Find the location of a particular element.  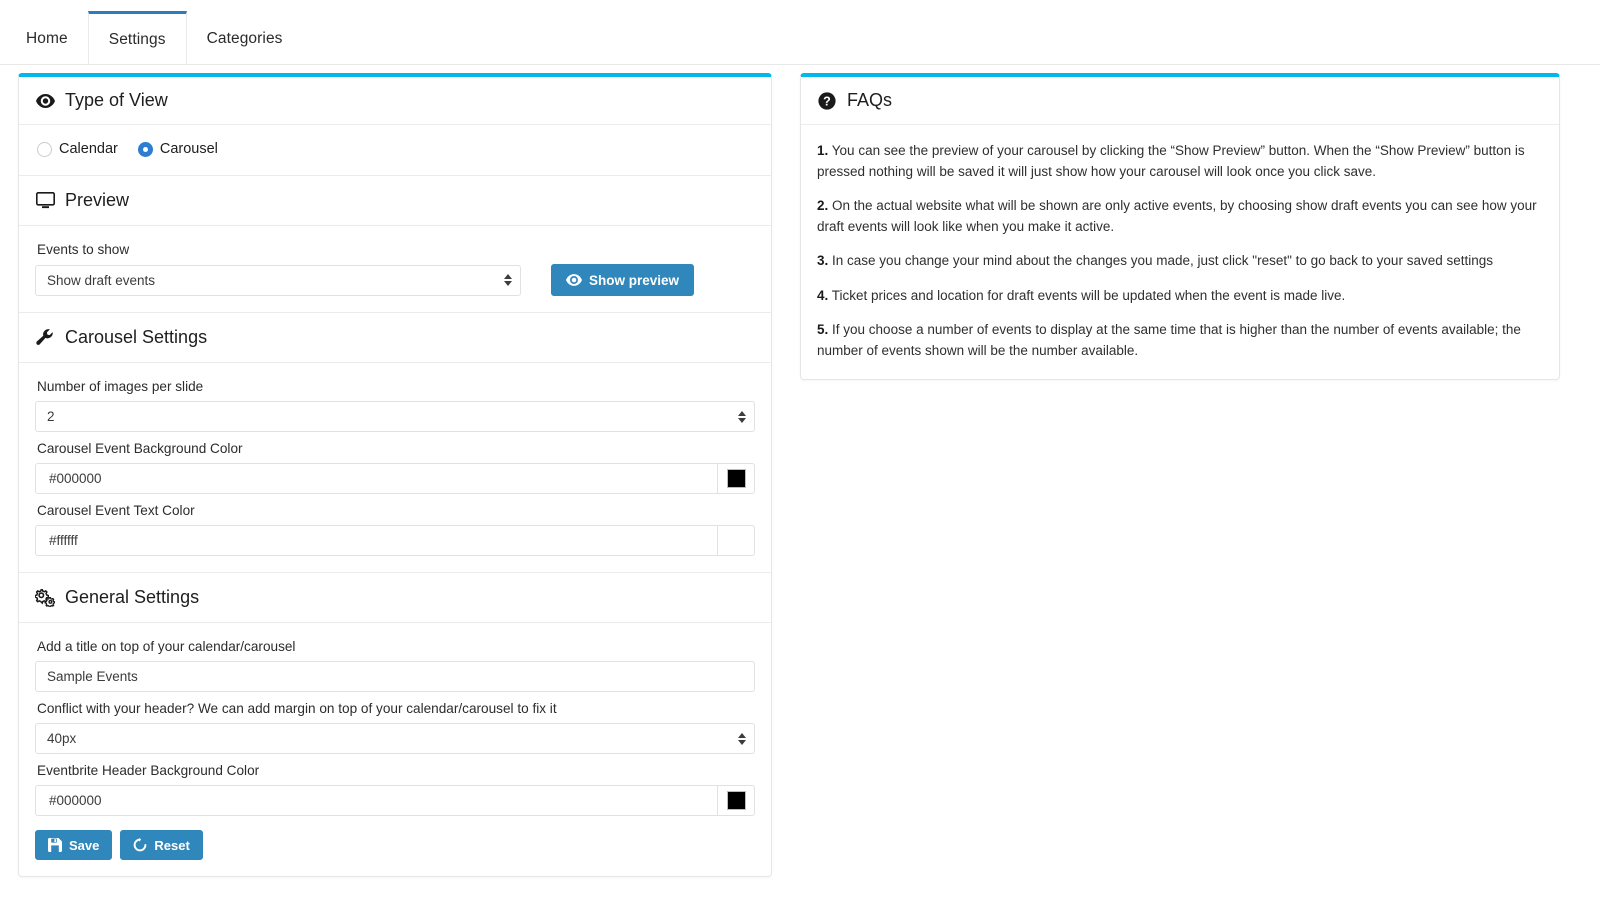

radio-calendar-label: Calendar is located at coordinates (88, 149).